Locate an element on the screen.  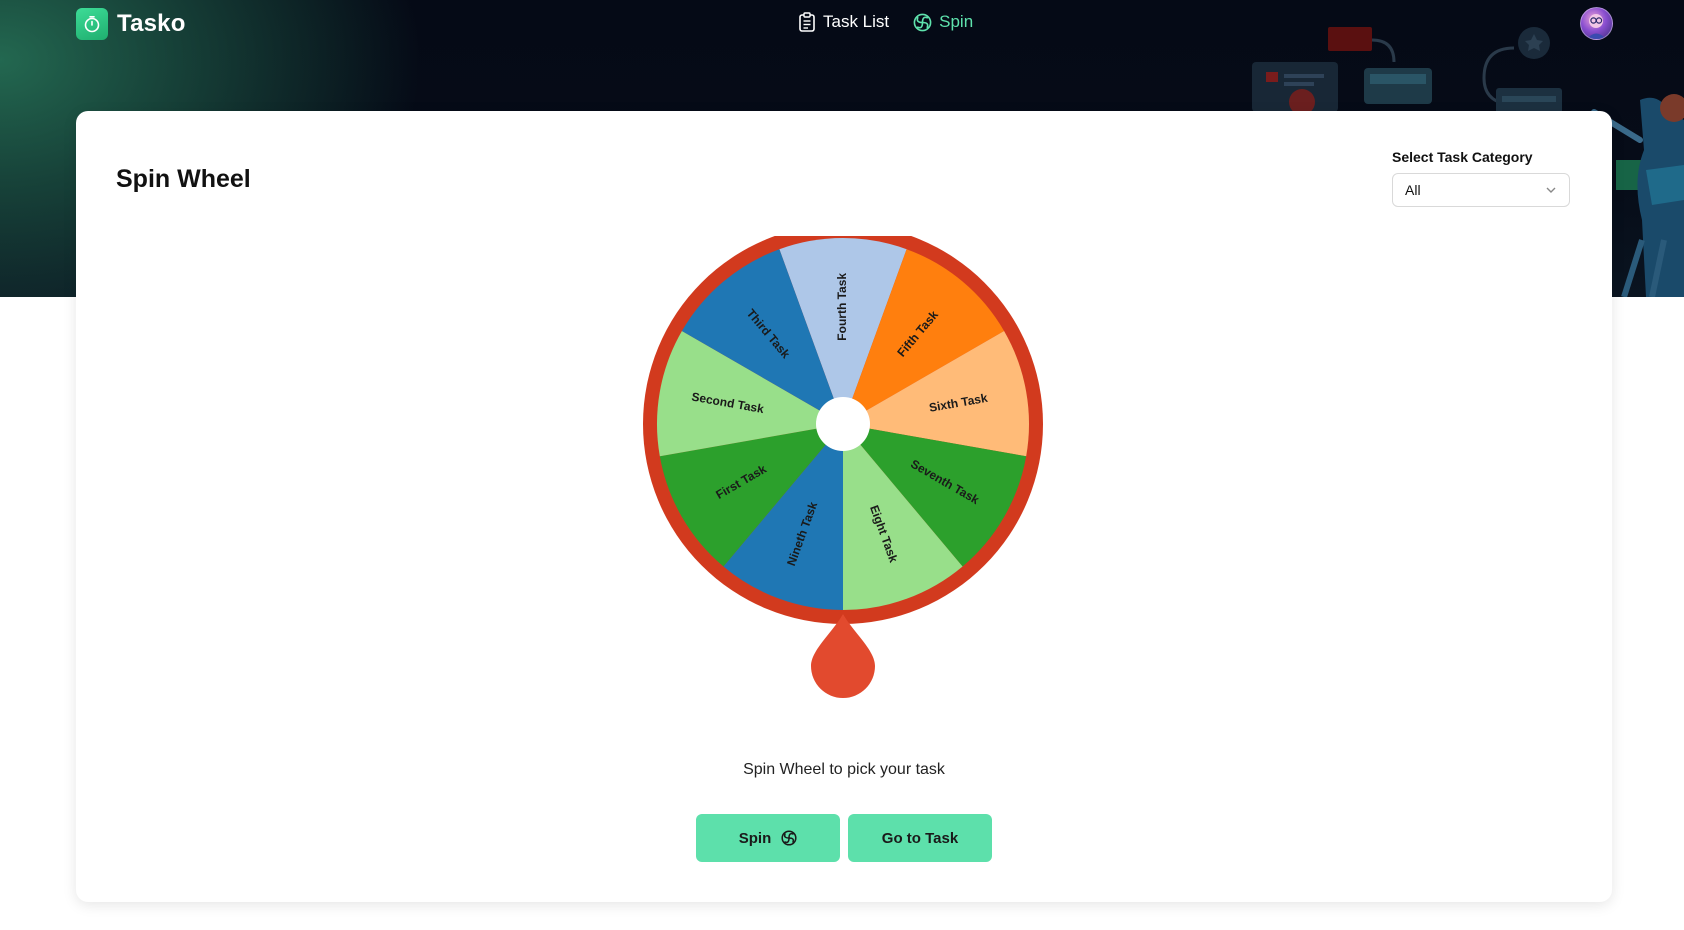
go-to-task-label: Go to Task is located at coordinates (920, 838).